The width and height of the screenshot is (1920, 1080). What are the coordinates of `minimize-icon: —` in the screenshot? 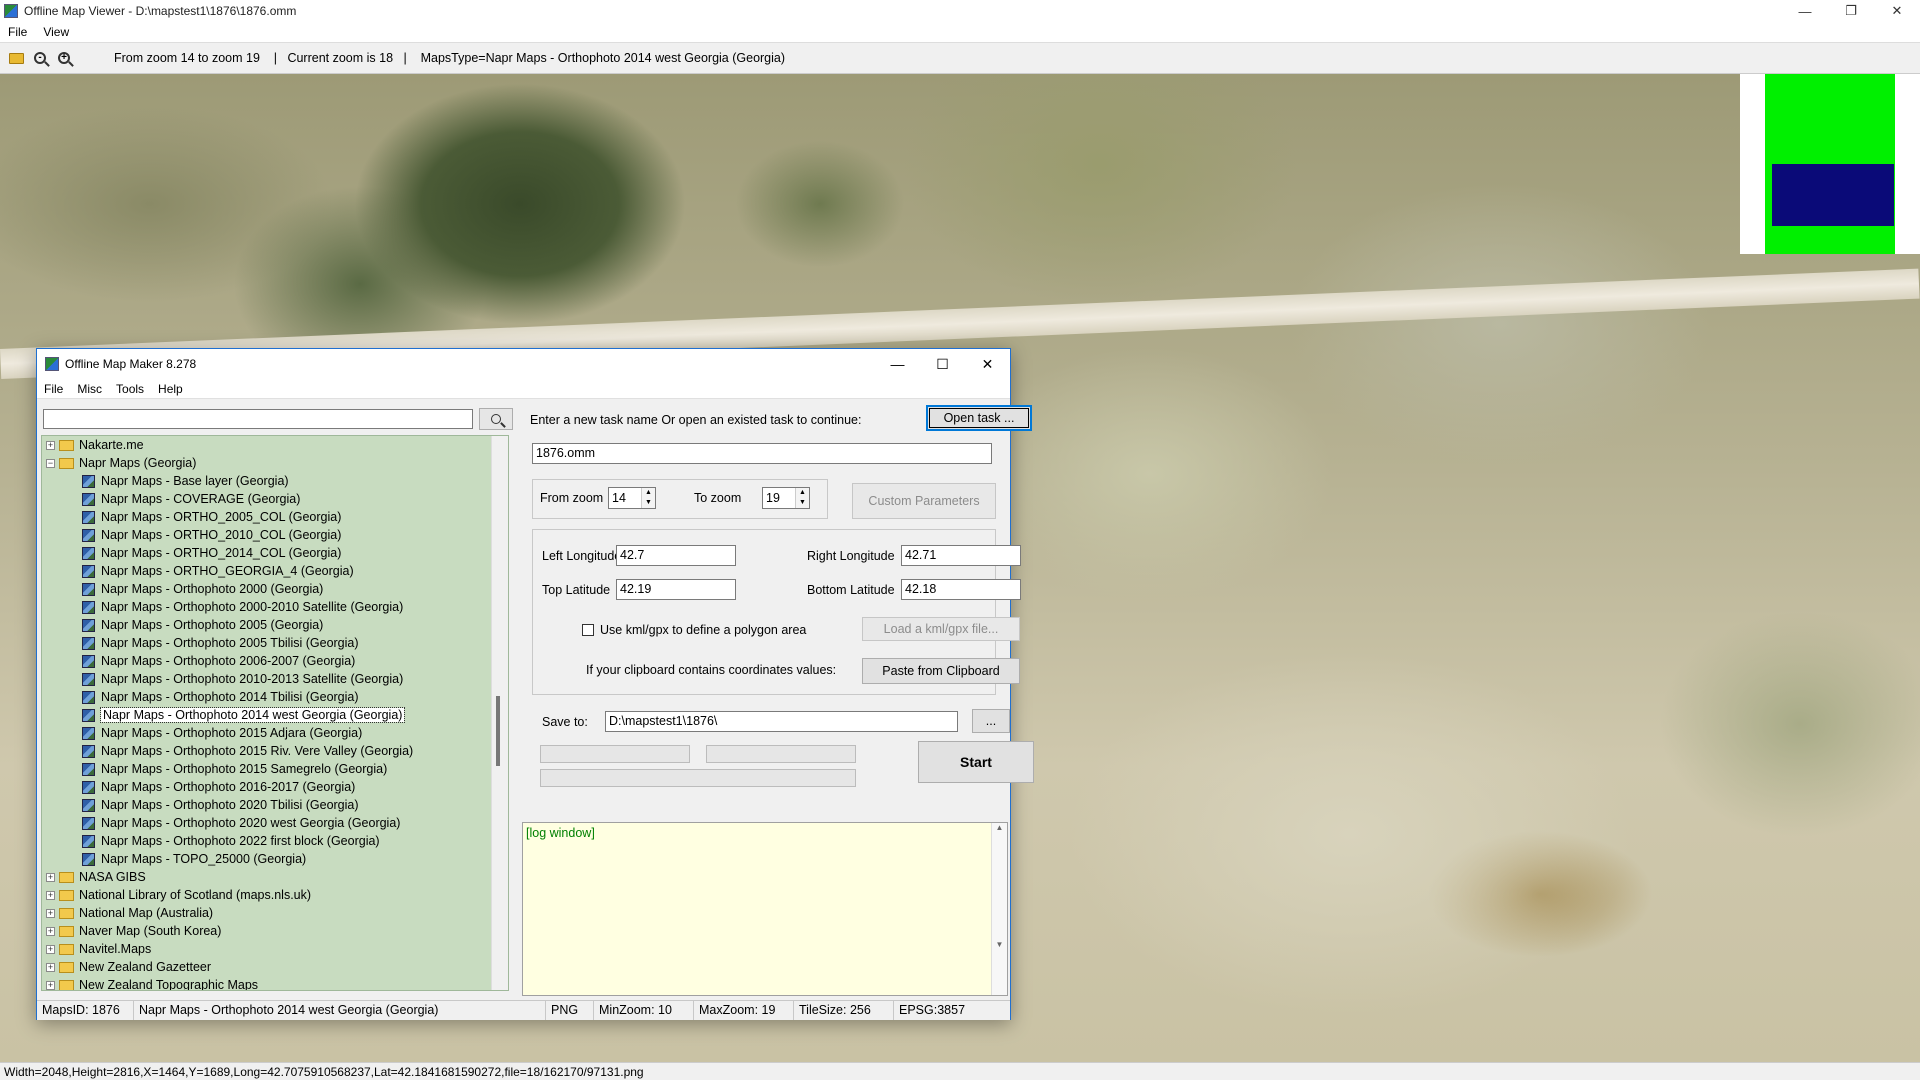 It's located at (1805, 11).